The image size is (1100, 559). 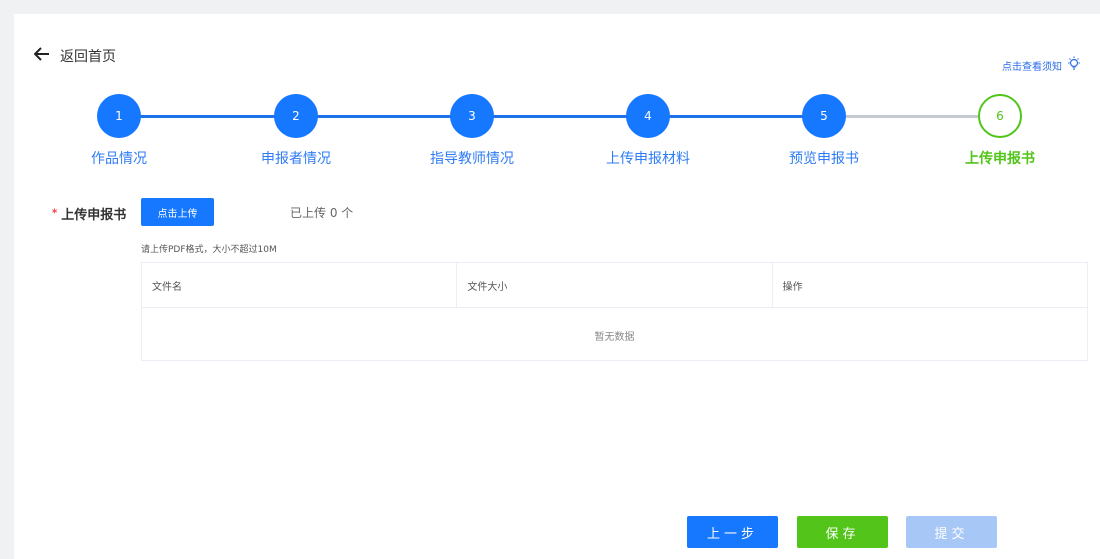 What do you see at coordinates (296, 159) in the screenshot?
I see `step-2-label: 申报者情况` at bounding box center [296, 159].